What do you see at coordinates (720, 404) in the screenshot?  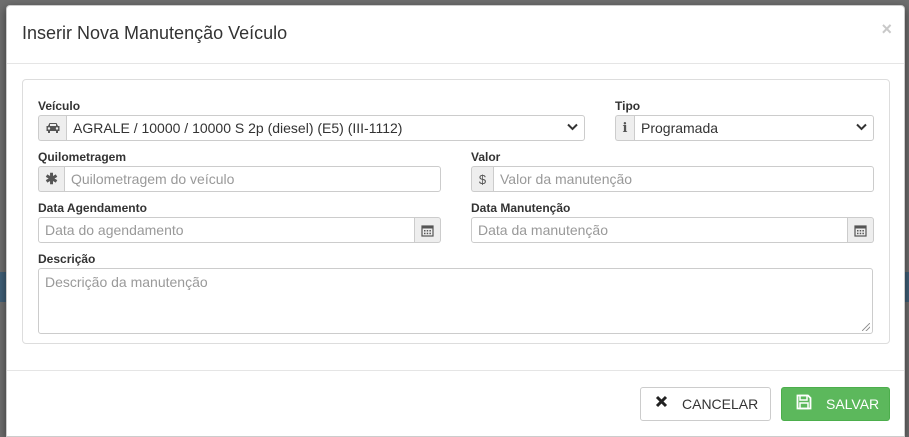 I see `cancel-button-label: CANCELAR` at bounding box center [720, 404].